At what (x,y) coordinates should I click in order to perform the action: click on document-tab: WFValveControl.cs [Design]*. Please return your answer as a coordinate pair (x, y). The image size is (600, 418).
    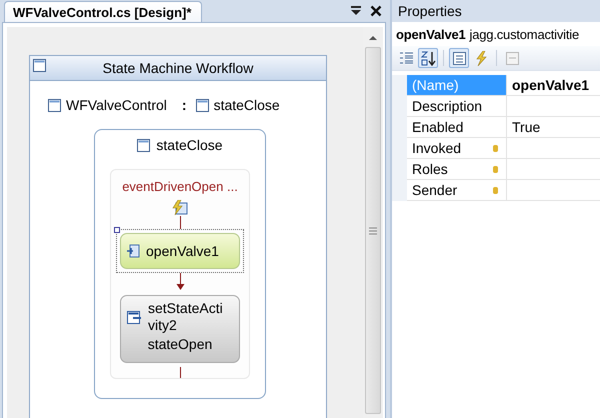
    Looking at the image, I should click on (103, 11).